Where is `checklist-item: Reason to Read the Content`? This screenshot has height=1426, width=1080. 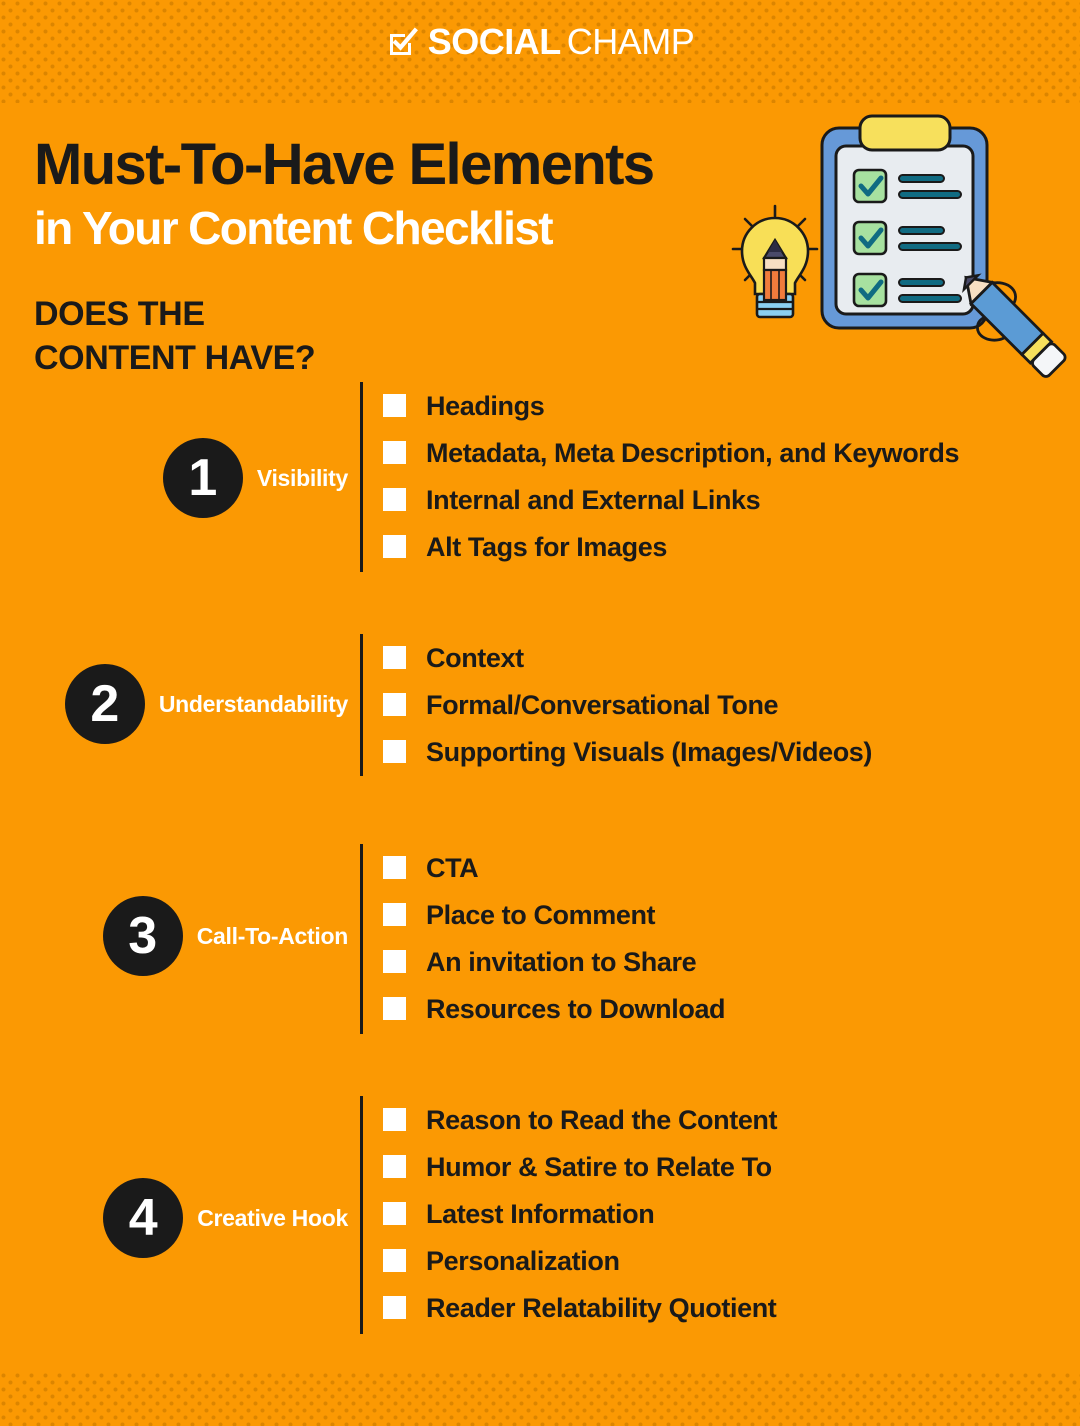 checklist-item: Reason to Read the Content is located at coordinates (580, 1119).